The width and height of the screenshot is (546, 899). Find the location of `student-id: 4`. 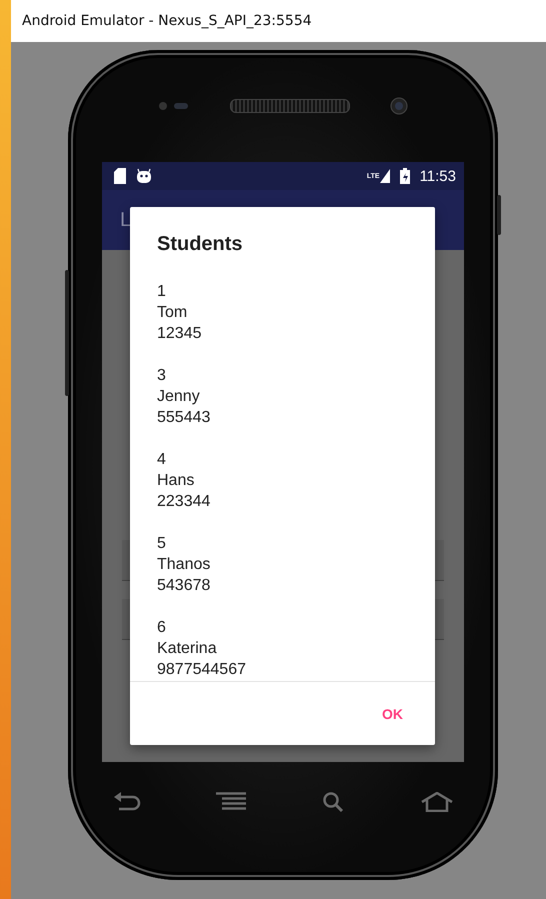

student-id: 4 is located at coordinates (161, 460).